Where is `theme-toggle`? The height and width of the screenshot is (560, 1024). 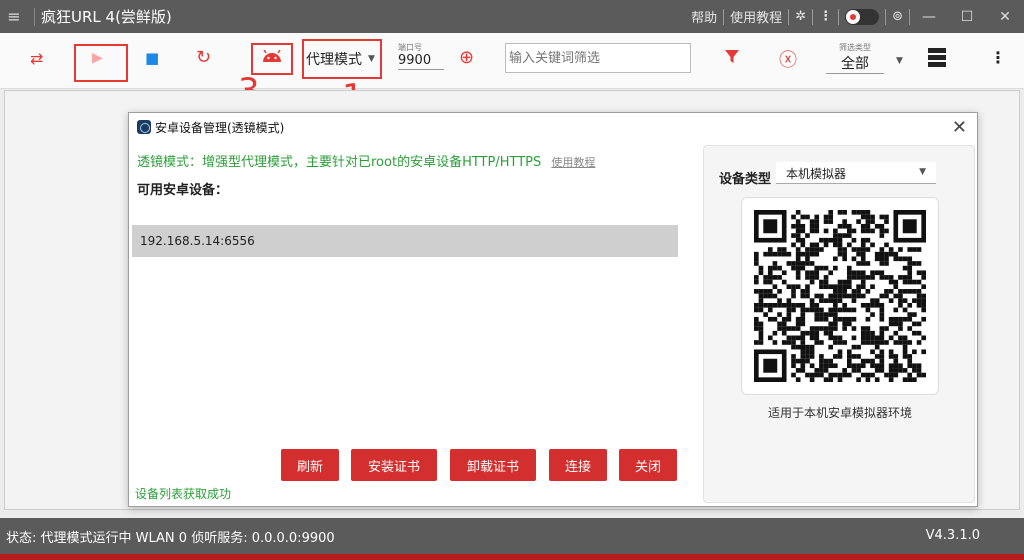 theme-toggle is located at coordinates (862, 16).